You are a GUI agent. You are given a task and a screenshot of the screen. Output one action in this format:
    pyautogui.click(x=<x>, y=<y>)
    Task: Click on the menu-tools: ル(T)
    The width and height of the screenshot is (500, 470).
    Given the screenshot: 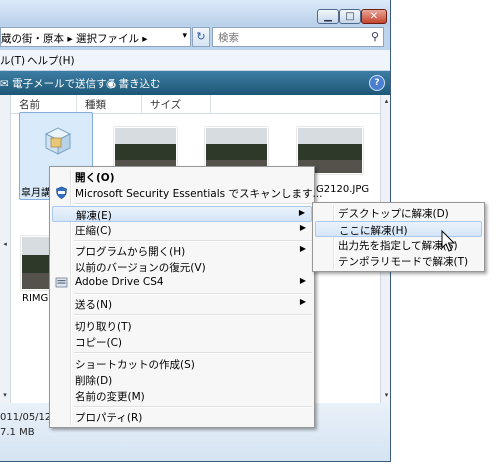 What is the action you would take?
    pyautogui.click(x=12, y=60)
    